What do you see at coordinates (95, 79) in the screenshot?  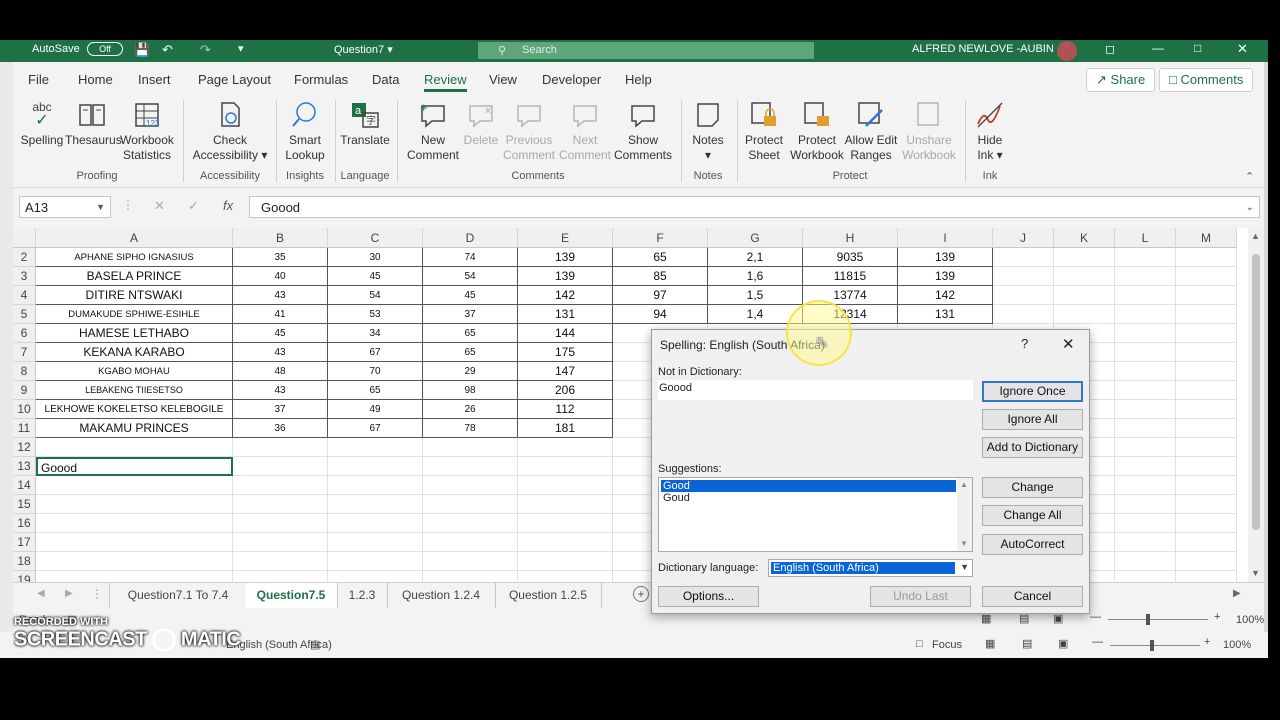 I see `tab-home: Home` at bounding box center [95, 79].